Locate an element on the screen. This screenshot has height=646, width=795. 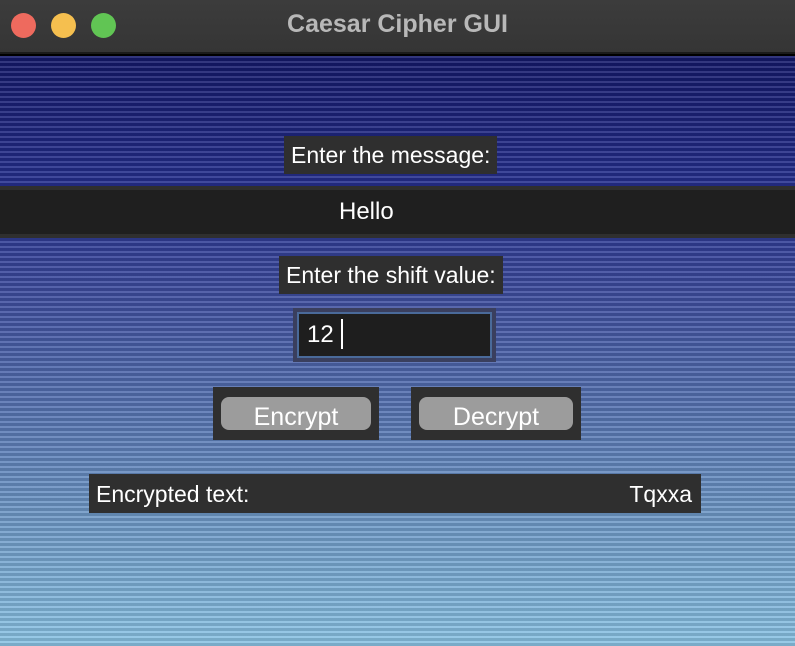
shift-input-value: 12 is located at coordinates (320, 334).